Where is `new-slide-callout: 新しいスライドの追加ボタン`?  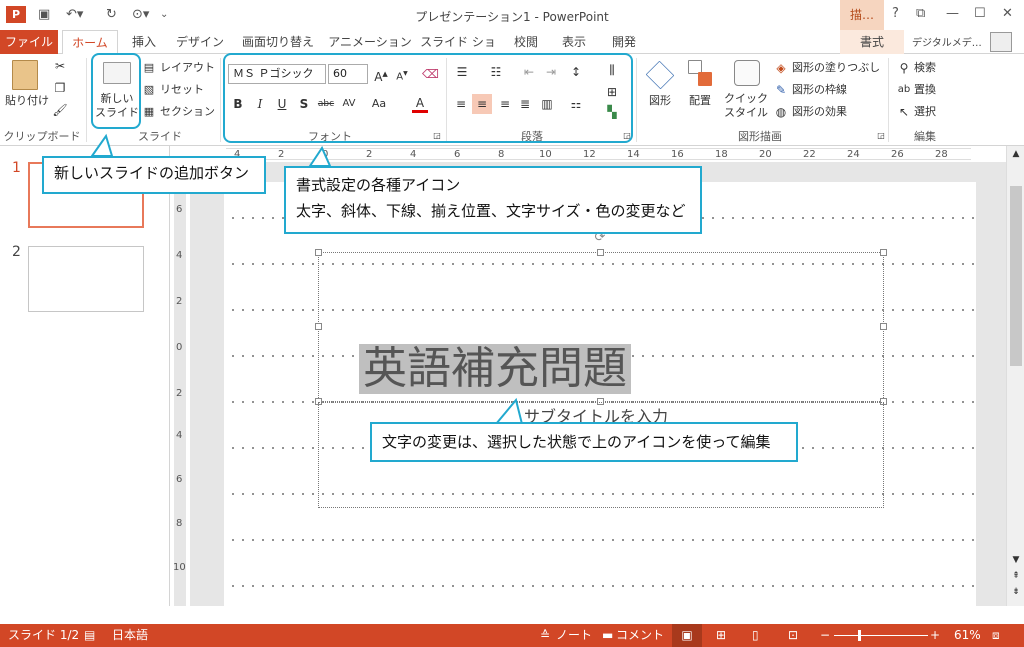
new-slide-callout: 新しいスライドの追加ボタン is located at coordinates (154, 175).